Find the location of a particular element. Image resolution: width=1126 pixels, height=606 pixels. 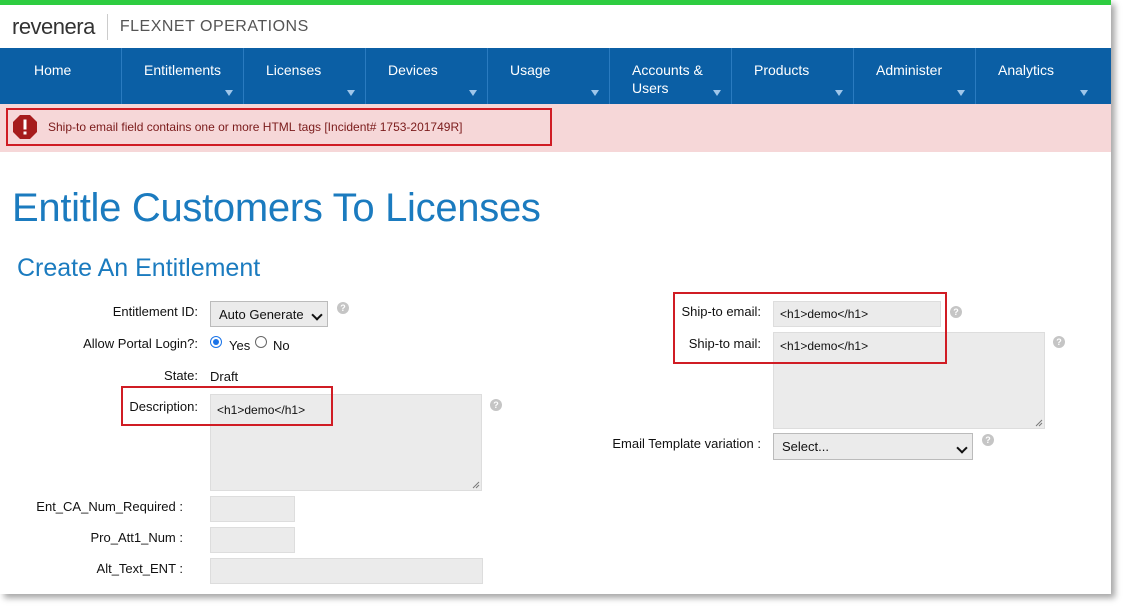

revenera-logo: revenera is located at coordinates (53, 27).